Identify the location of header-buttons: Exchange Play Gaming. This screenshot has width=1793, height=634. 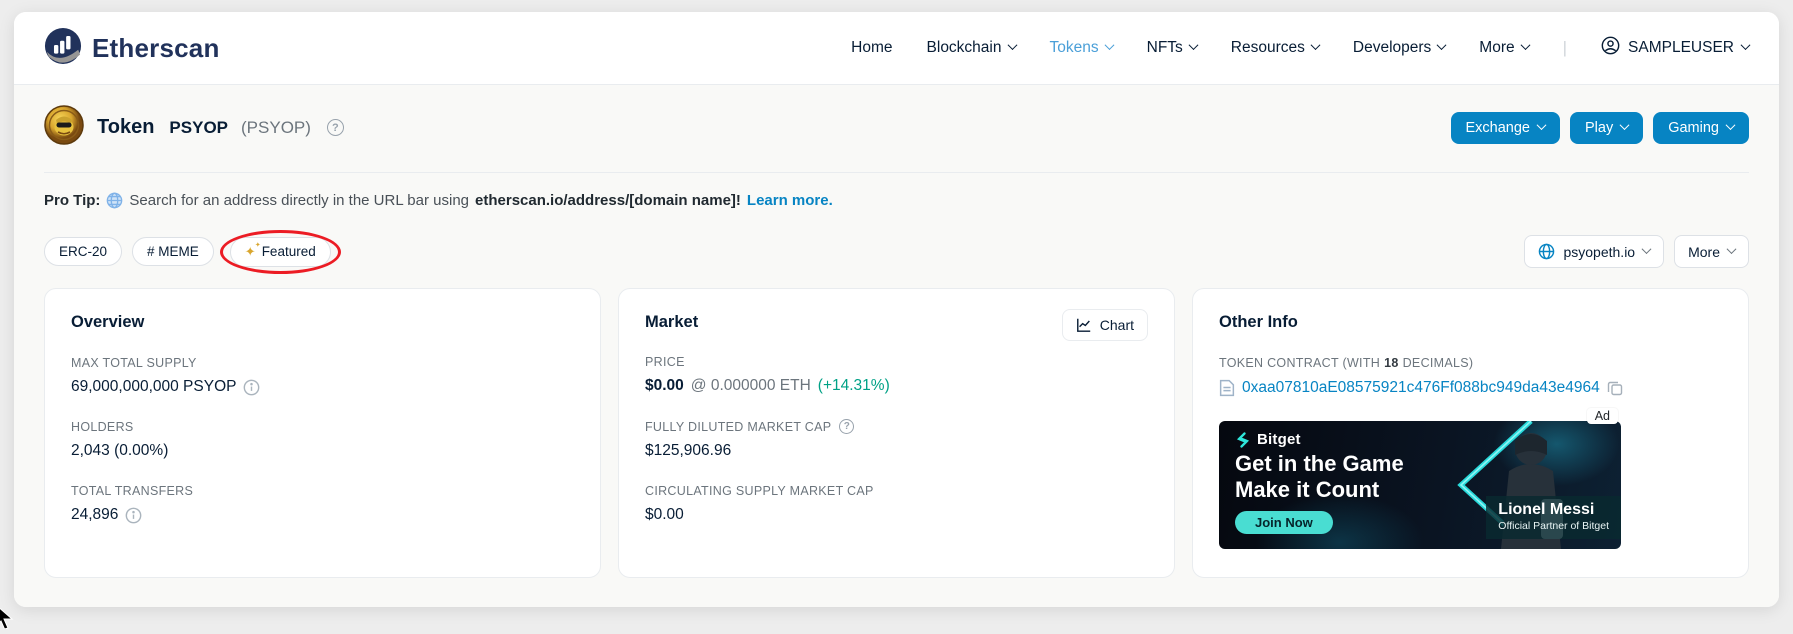
(1599, 127).